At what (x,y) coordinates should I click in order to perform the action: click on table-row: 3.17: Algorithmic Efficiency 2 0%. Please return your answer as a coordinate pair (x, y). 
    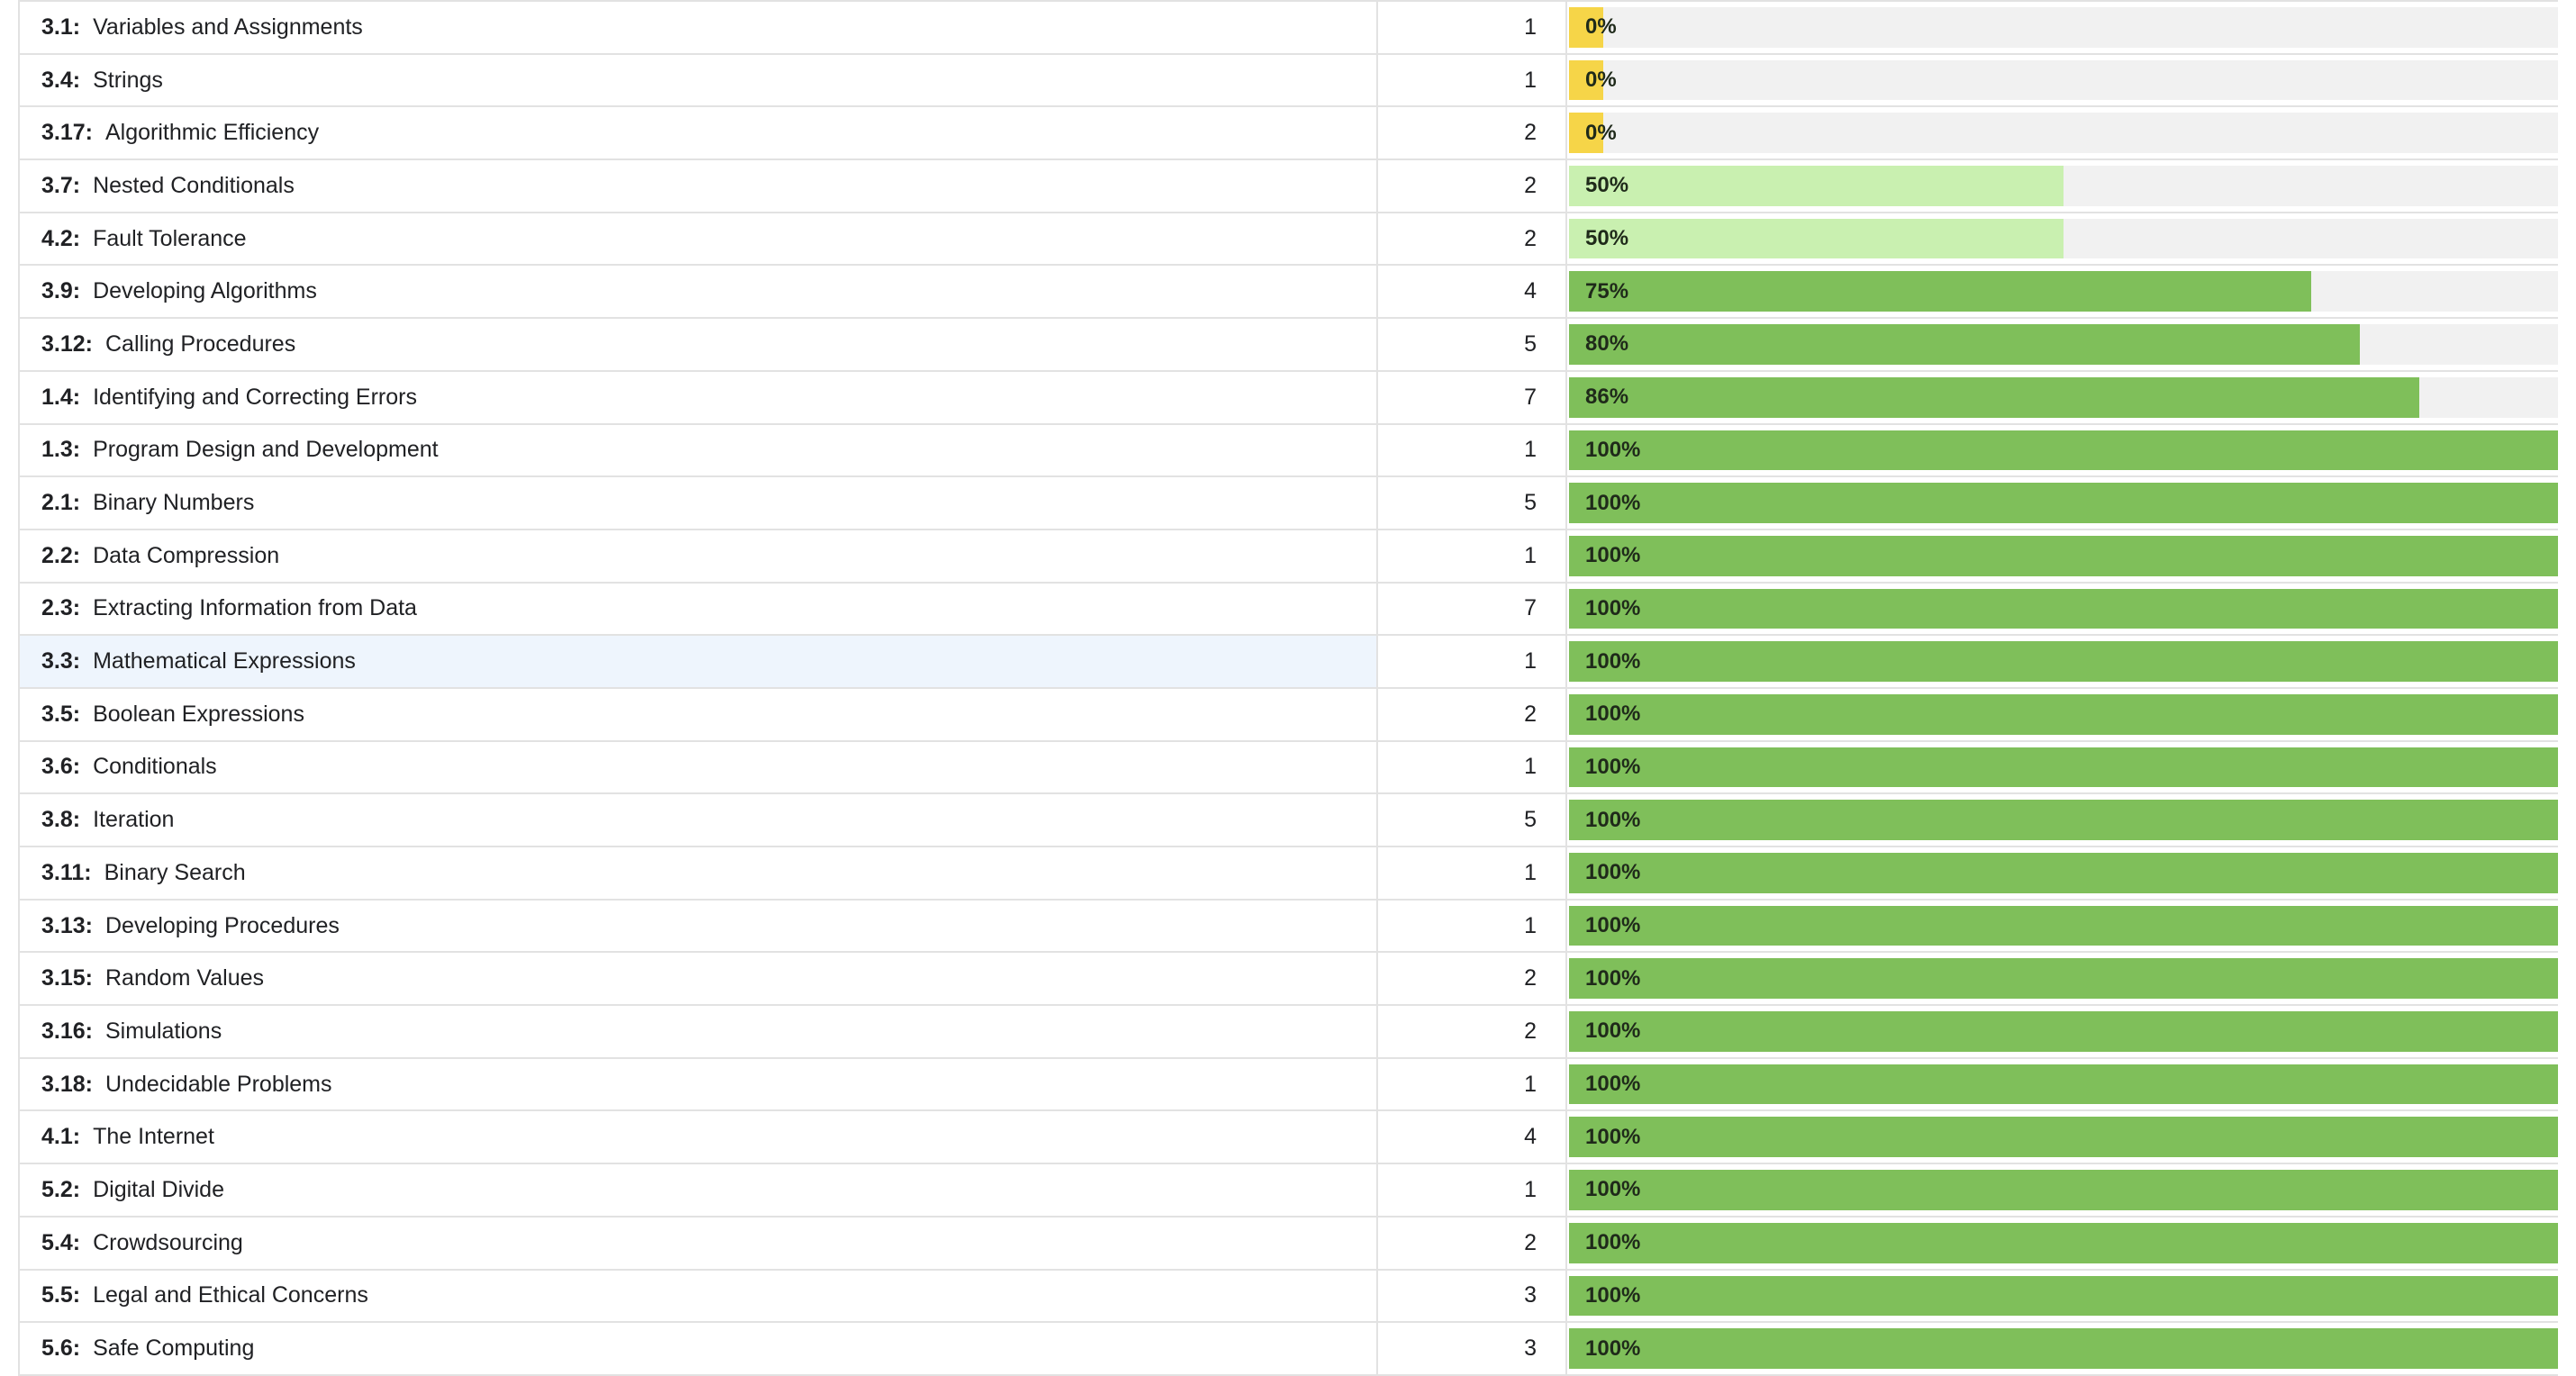
    Looking at the image, I should click on (1288, 134).